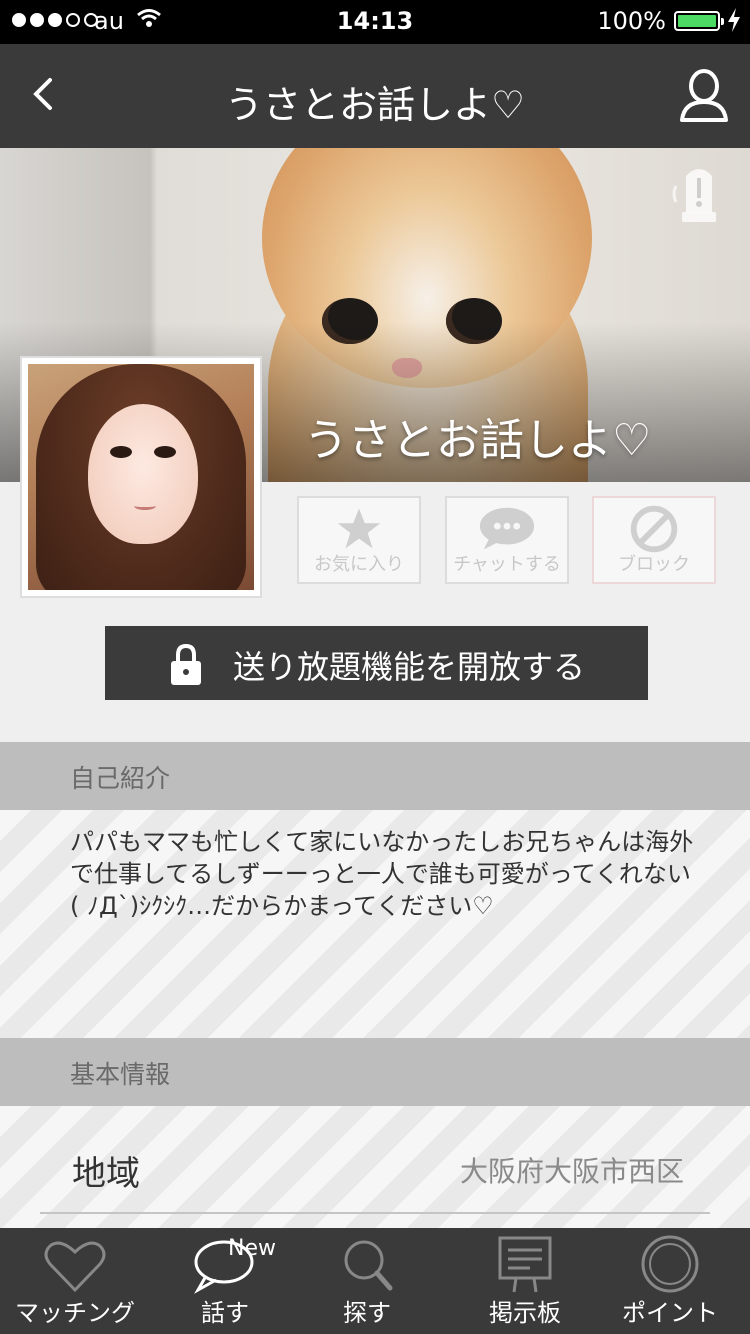 The width and height of the screenshot is (750, 1334). Describe the element at coordinates (141, 477) in the screenshot. I see `avatar` at that location.